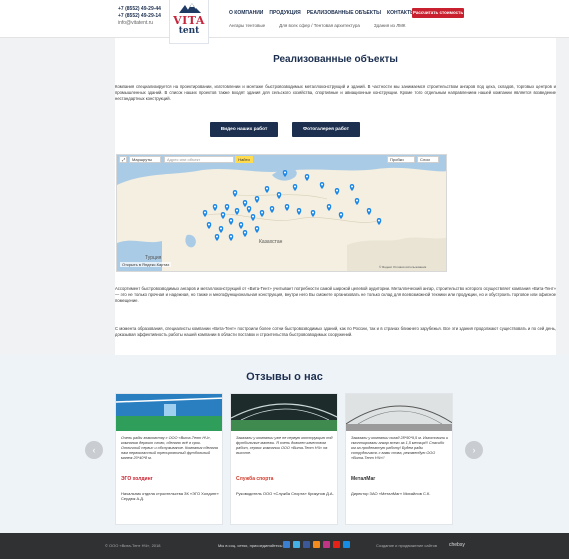 The width and height of the screenshot is (569, 559). Describe the element at coordinates (335, 59) in the screenshot. I see `page-title: Реализованные объекты` at that location.